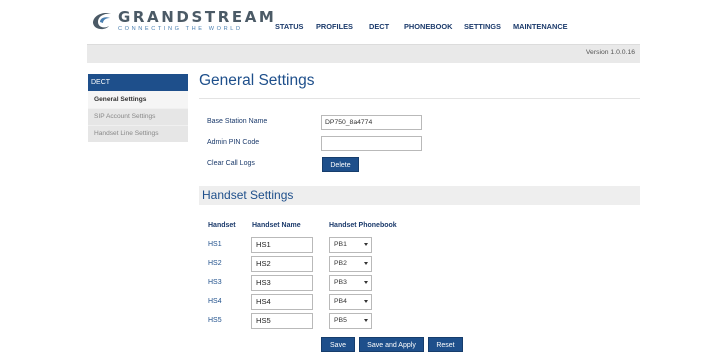 This screenshot has height=360, width=727. I want to click on phonebook-value: PB5, so click(340, 320).